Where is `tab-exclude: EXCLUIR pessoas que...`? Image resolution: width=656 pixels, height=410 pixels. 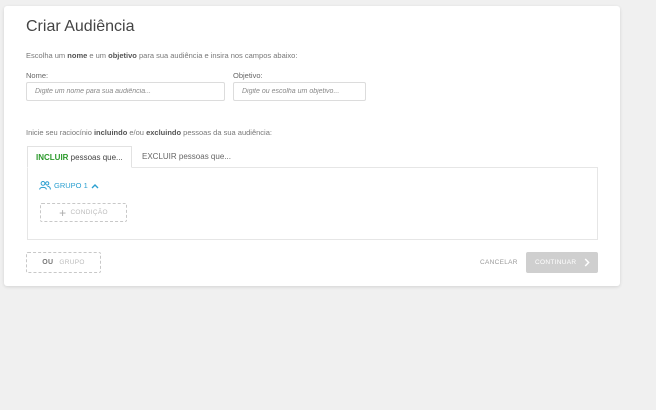 tab-exclude: EXCLUIR pessoas que... is located at coordinates (186, 157).